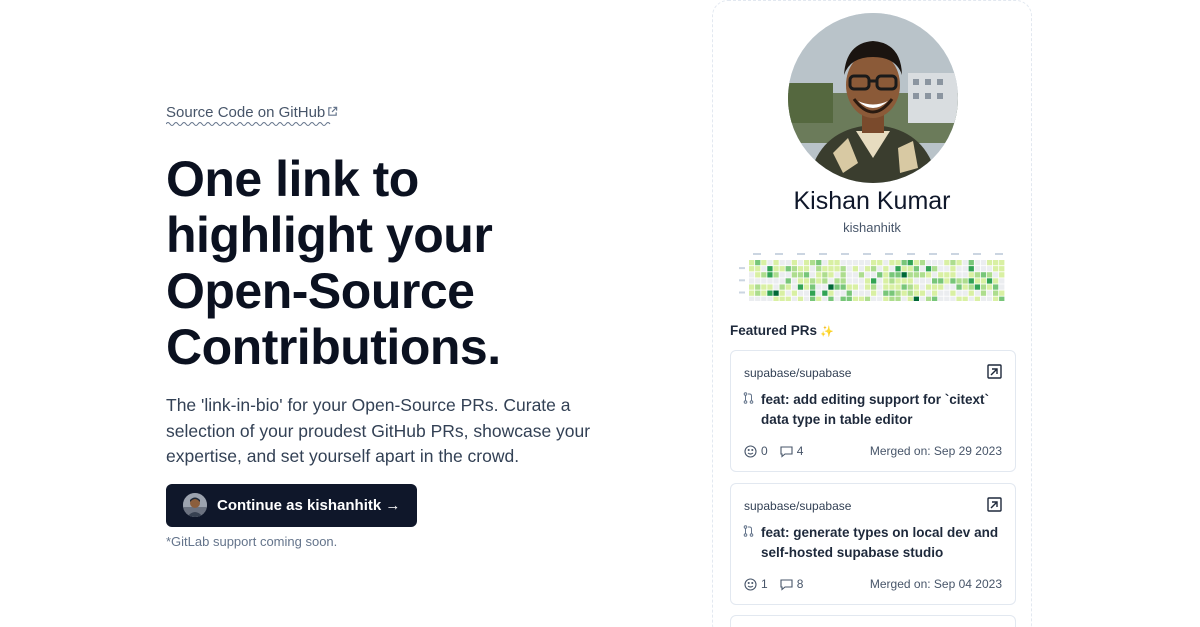  Describe the element at coordinates (748, 398) in the screenshot. I see `pull-request-icon` at that location.